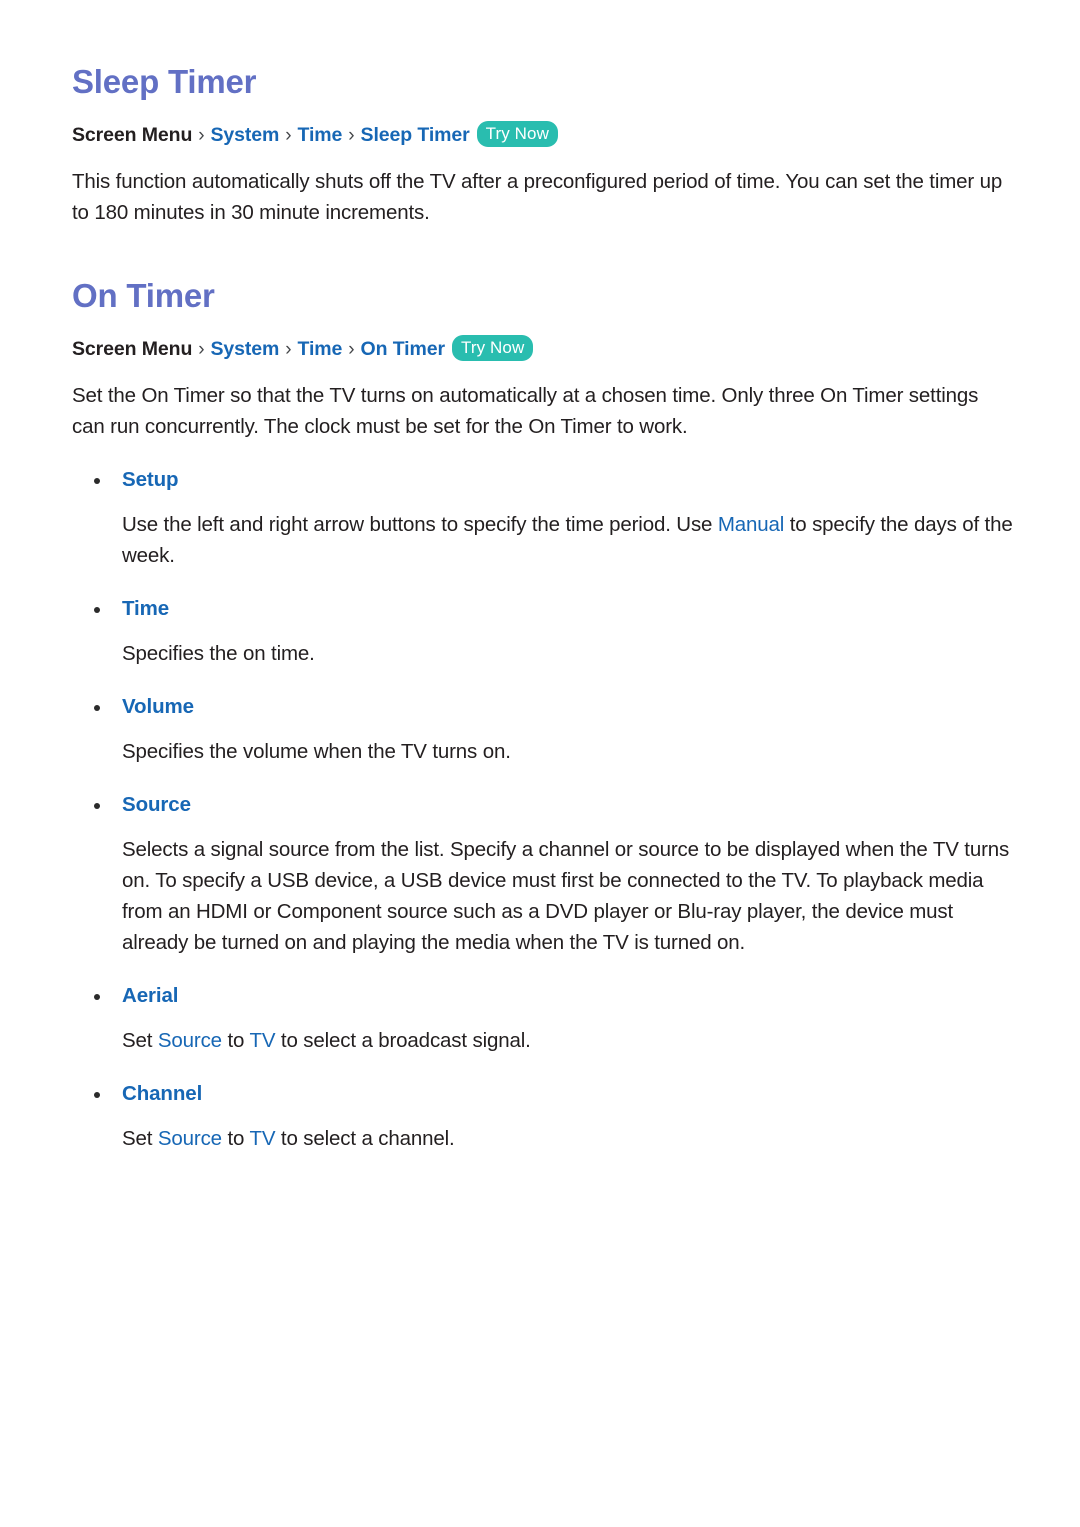 The height and width of the screenshot is (1527, 1080). Describe the element at coordinates (145, 608) in the screenshot. I see `option-label-time: Time` at that location.